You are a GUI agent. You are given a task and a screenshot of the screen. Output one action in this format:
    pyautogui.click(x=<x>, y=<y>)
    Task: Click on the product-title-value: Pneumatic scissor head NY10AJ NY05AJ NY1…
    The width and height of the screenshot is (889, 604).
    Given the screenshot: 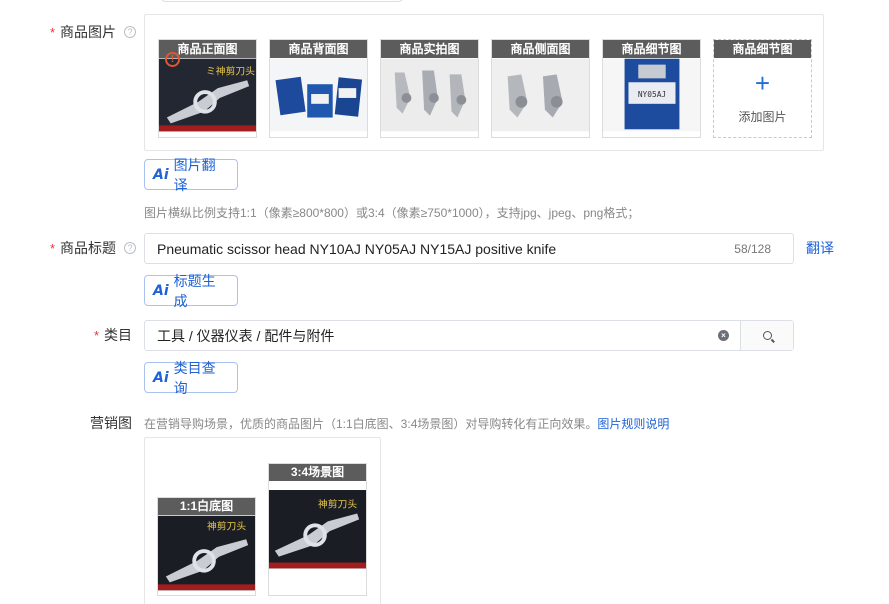 What is the action you would take?
    pyautogui.click(x=445, y=249)
    